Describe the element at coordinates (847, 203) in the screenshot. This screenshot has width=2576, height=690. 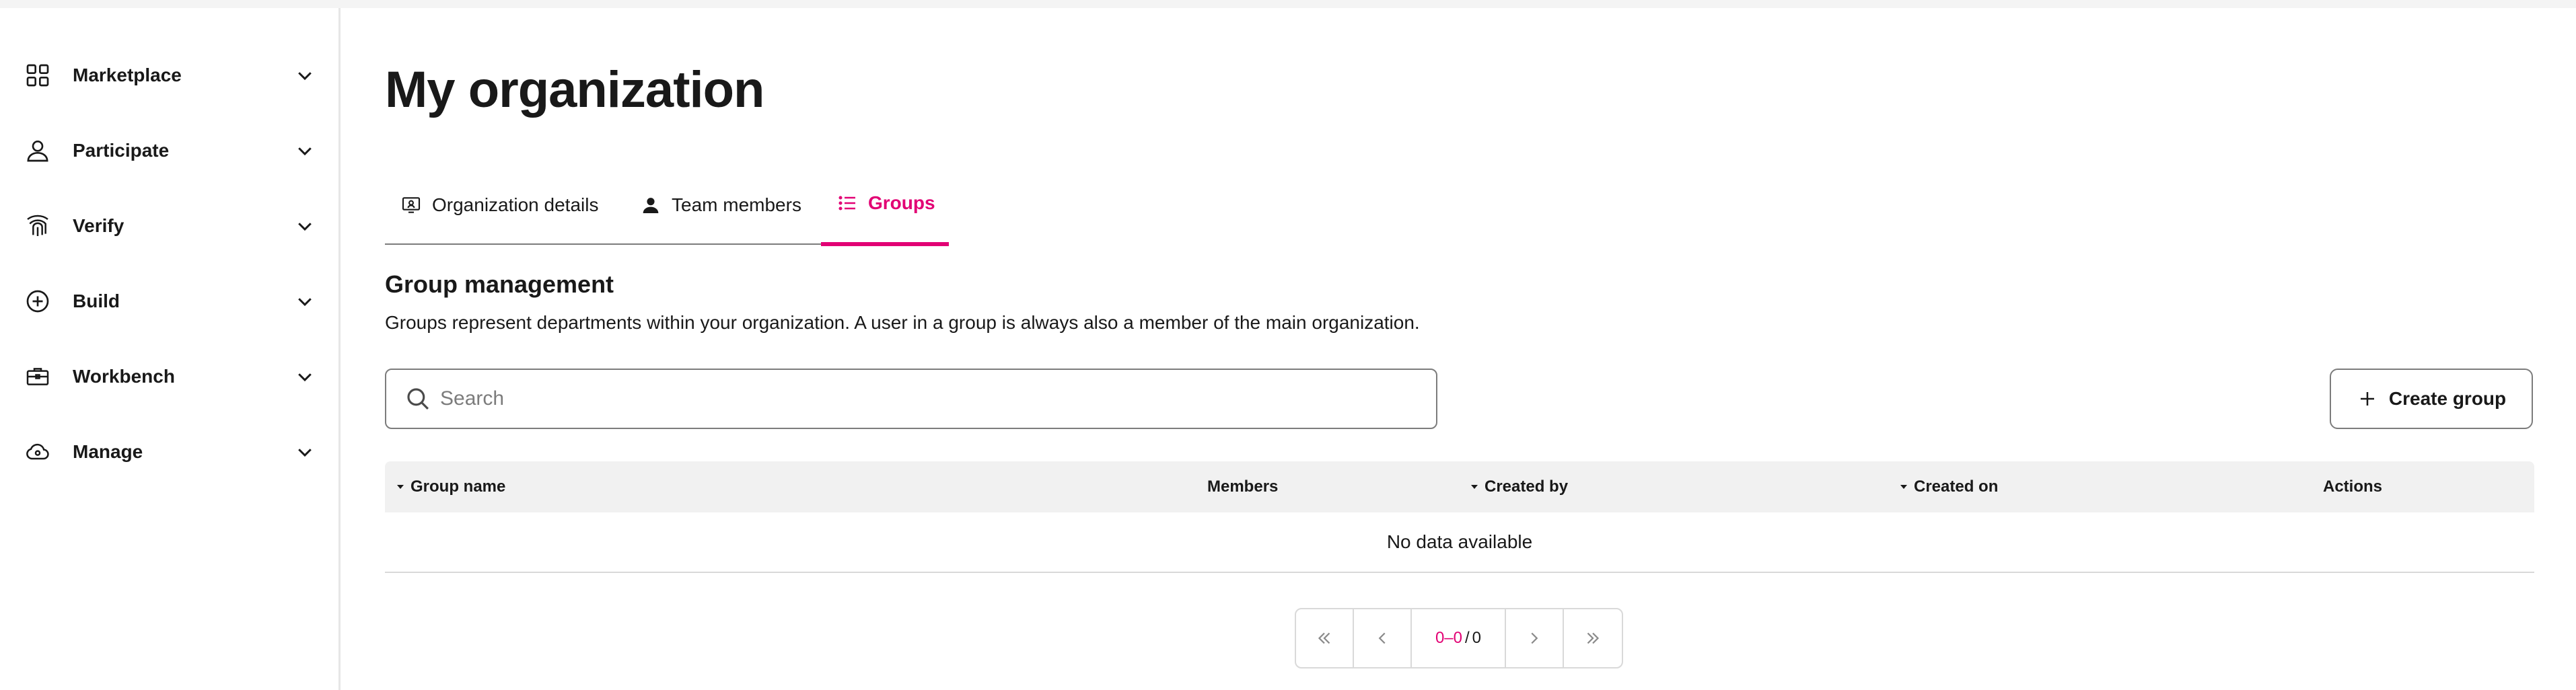
I see `list-icon` at that location.